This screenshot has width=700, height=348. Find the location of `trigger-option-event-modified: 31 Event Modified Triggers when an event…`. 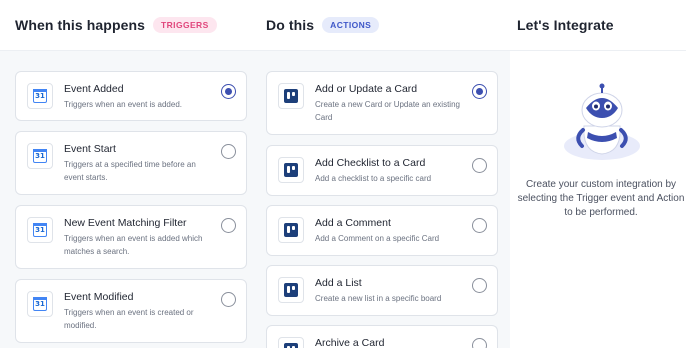

trigger-option-event-modified: 31 Event Modified Triggers when an event… is located at coordinates (131, 311).